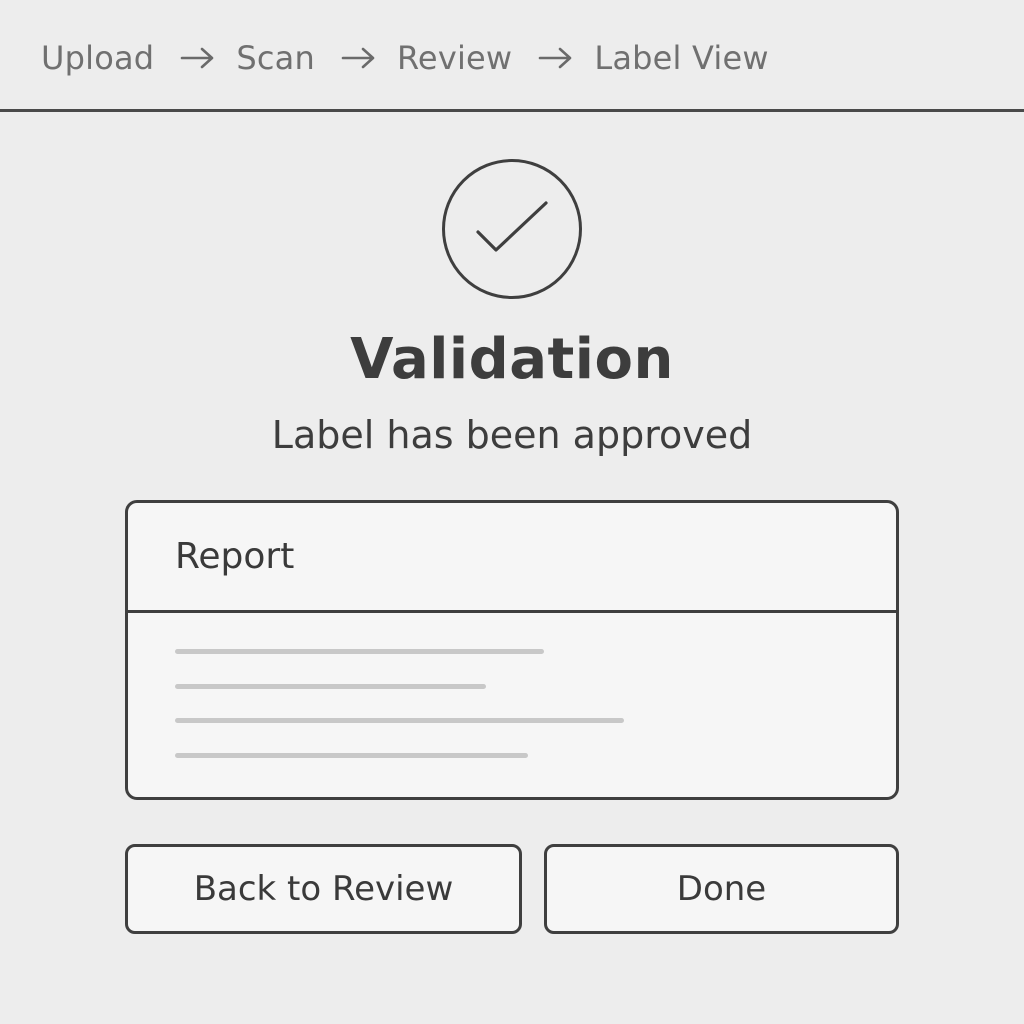 The image size is (1024, 1024). What do you see at coordinates (681, 58) in the screenshot?
I see `breadcrumb-step-label-view: Label View` at bounding box center [681, 58].